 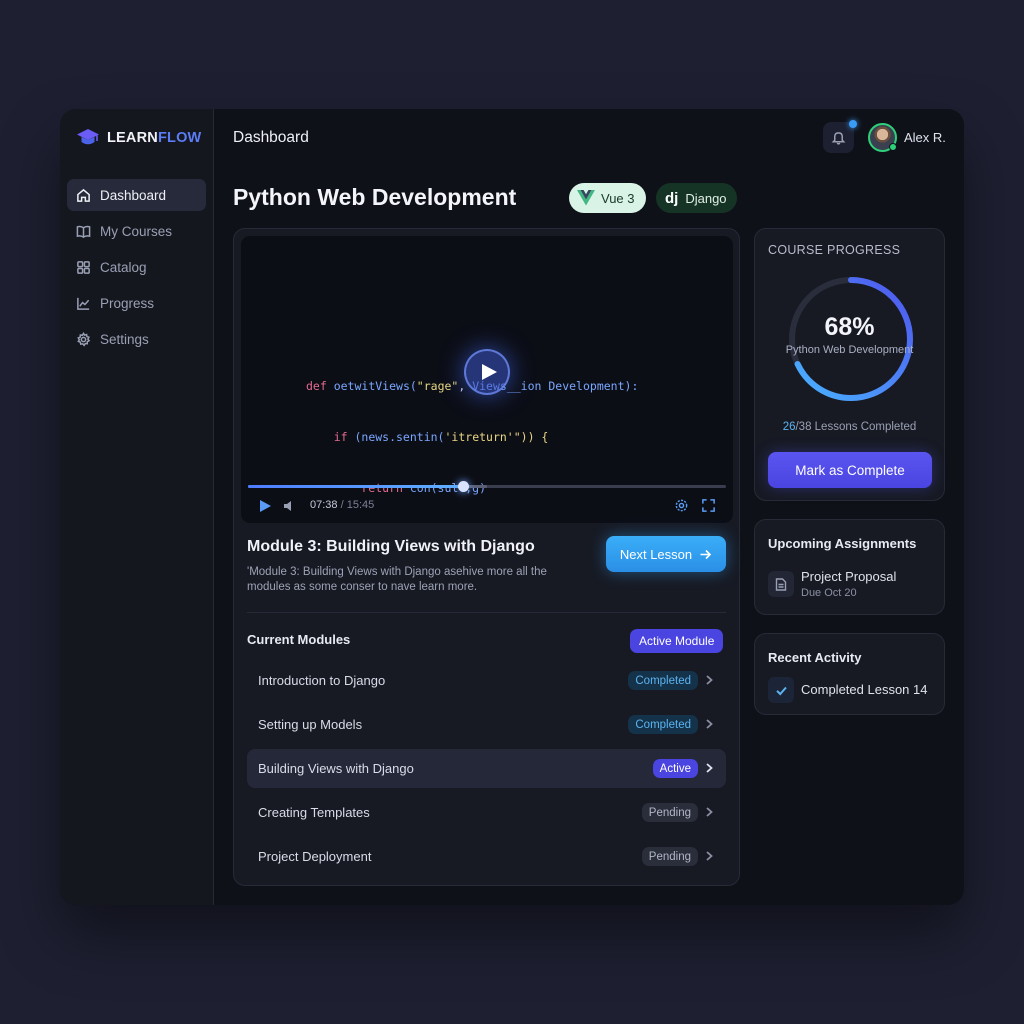 I want to click on bell-icon, so click(x=838, y=138).